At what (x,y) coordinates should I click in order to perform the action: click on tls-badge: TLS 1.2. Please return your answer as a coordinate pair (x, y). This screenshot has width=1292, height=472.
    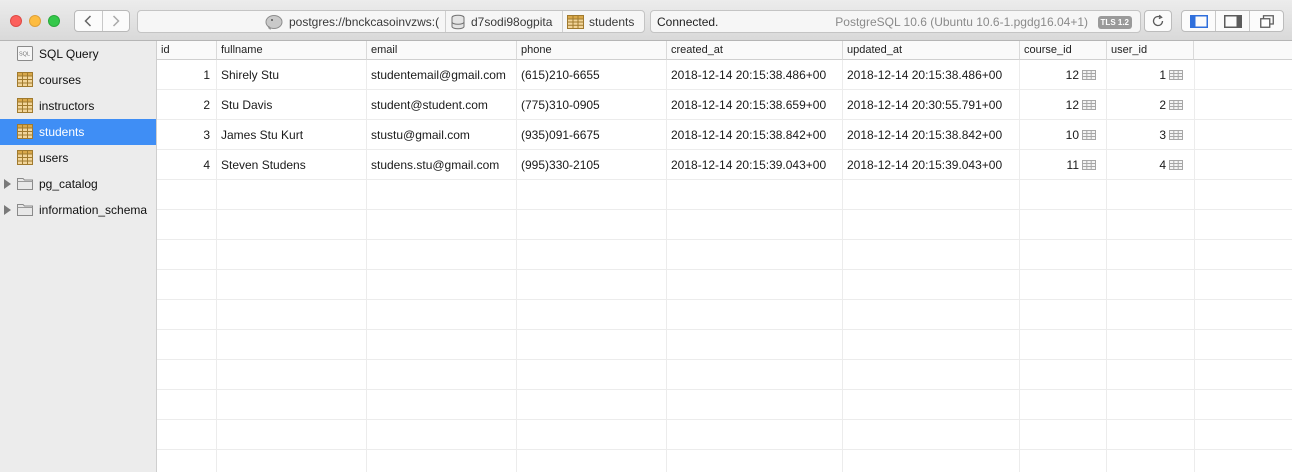
    Looking at the image, I should click on (1114, 22).